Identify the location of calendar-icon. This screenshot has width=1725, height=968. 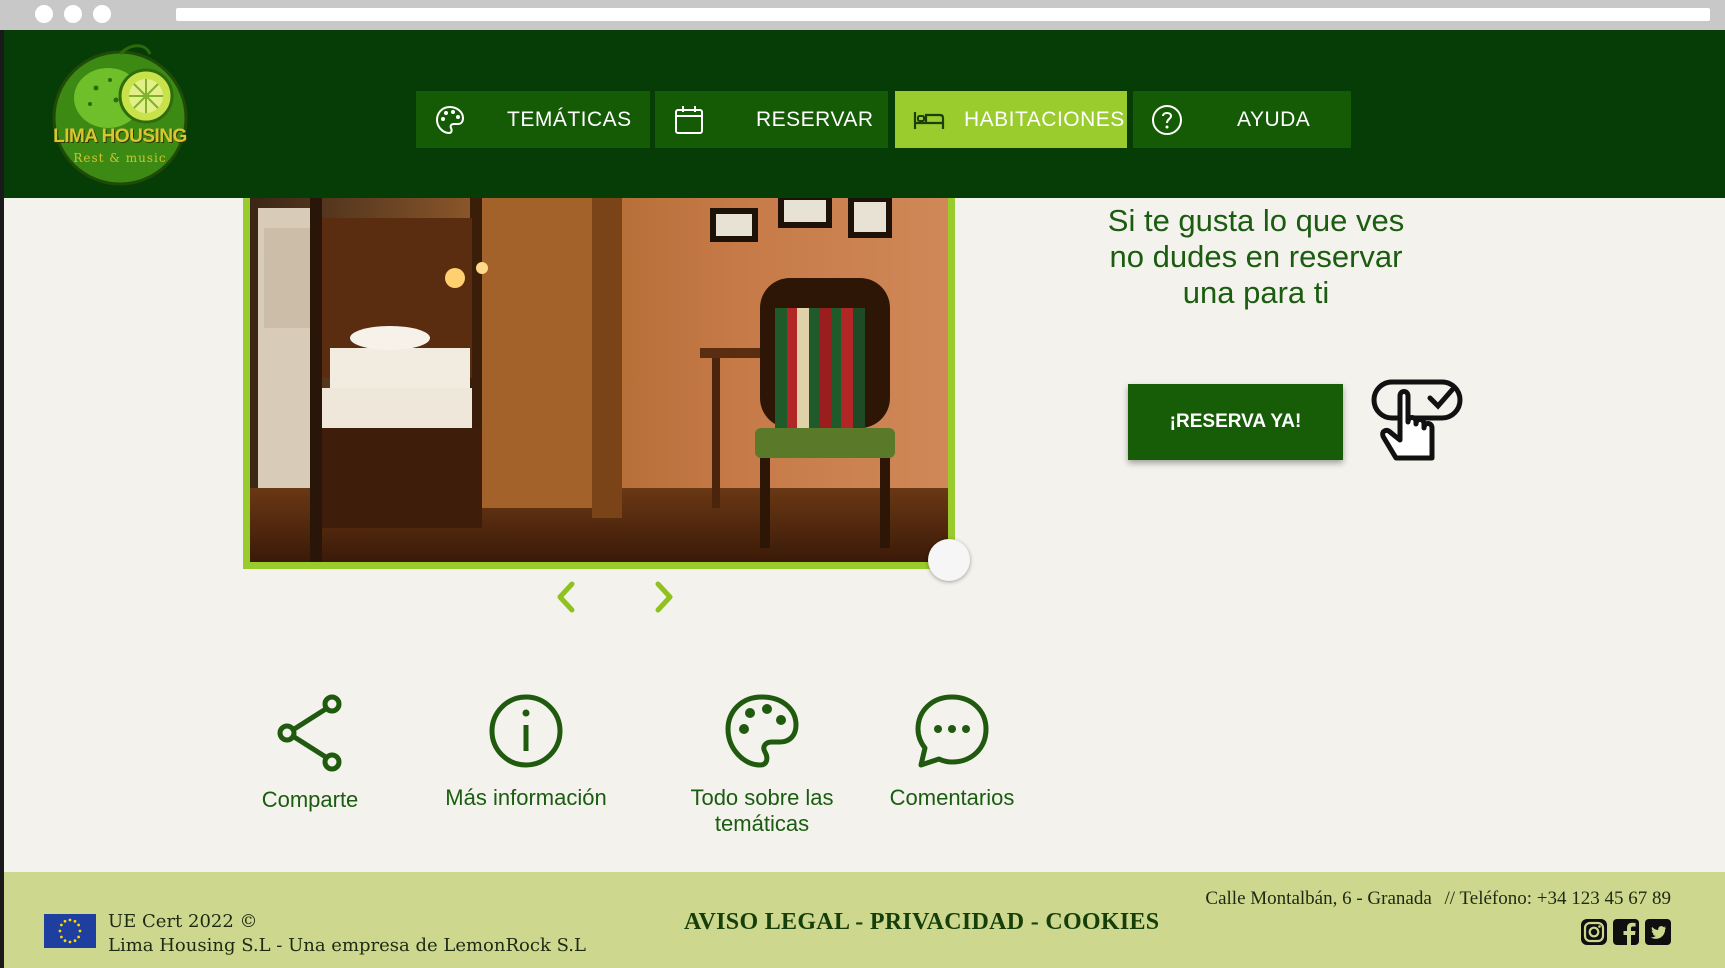
(689, 120).